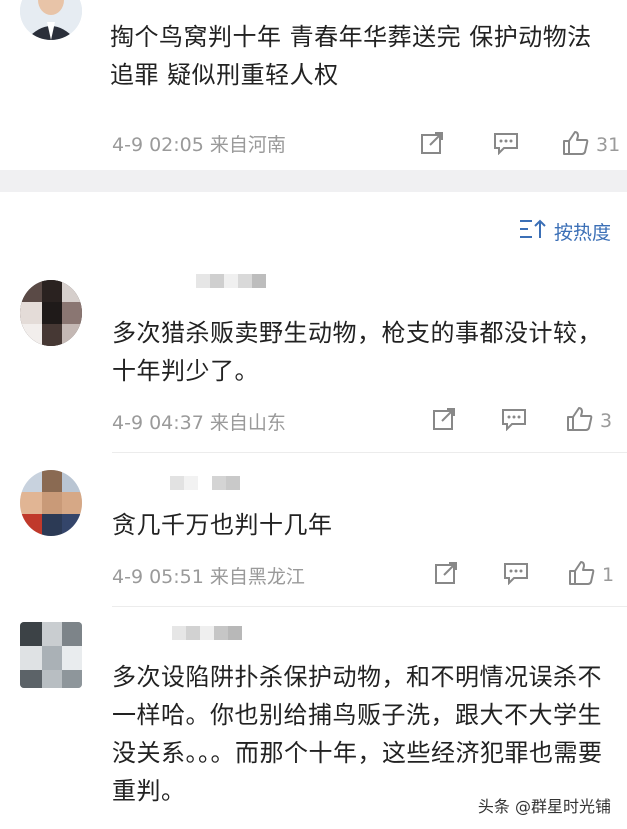 The image size is (627, 829). I want to click on post-meta: 4-9 02:05 来自河南, so click(199, 145).